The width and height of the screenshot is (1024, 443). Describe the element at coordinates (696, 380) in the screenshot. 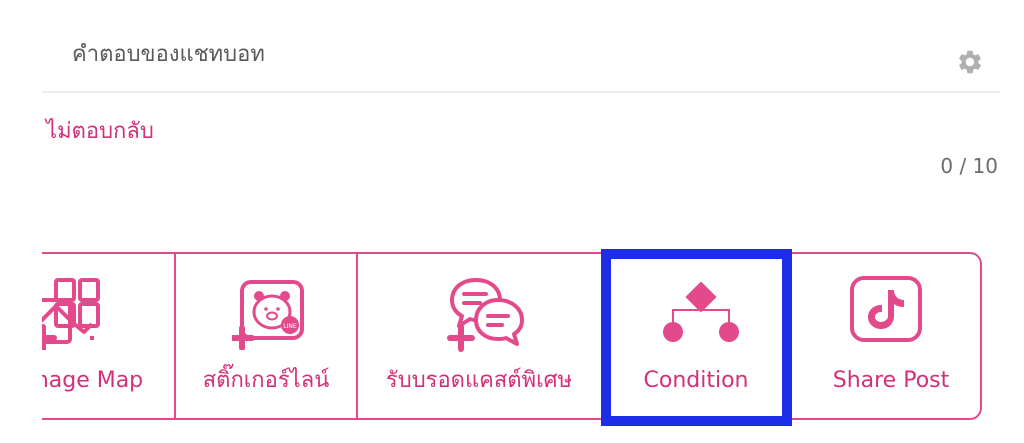

I see `tool-label: Condition` at that location.